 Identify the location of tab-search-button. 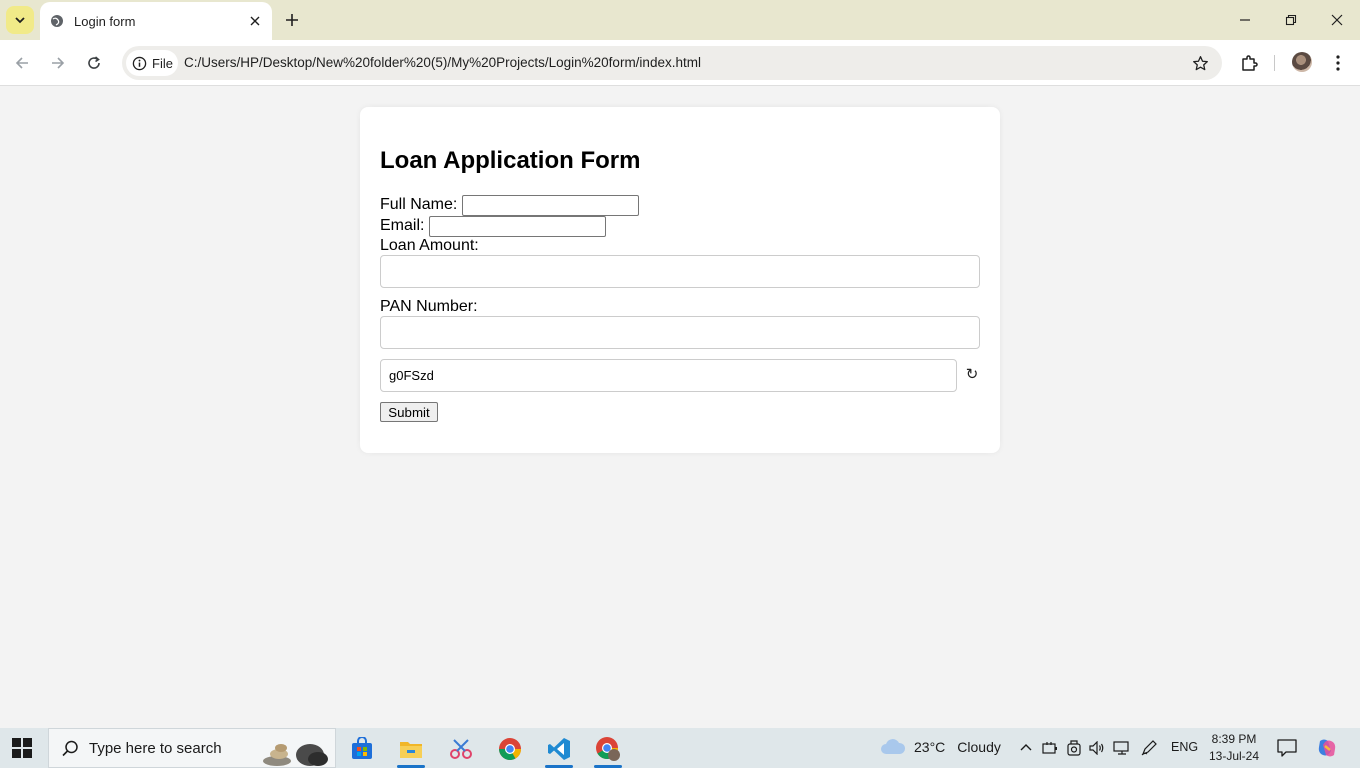
(20, 20).